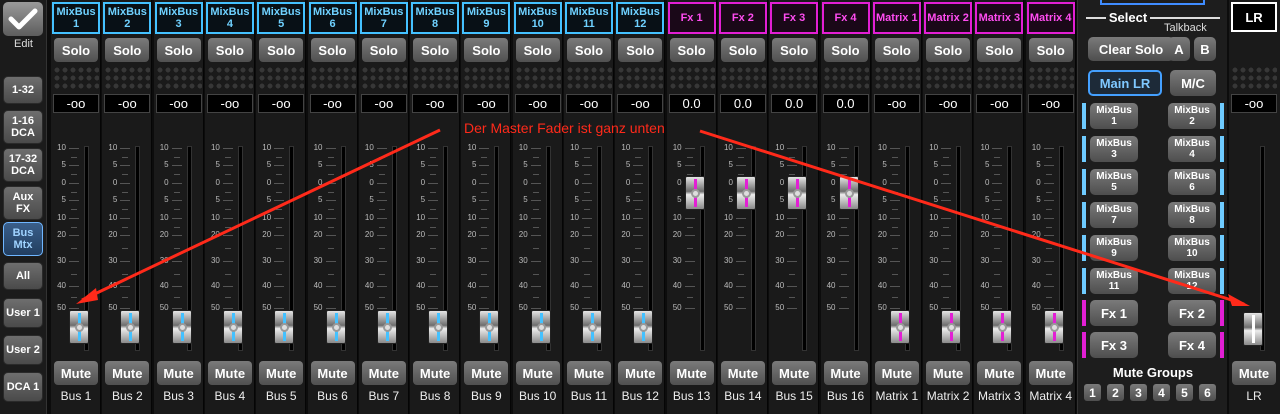  I want to click on channel-name: Matrix 4, so click(1050, 18).